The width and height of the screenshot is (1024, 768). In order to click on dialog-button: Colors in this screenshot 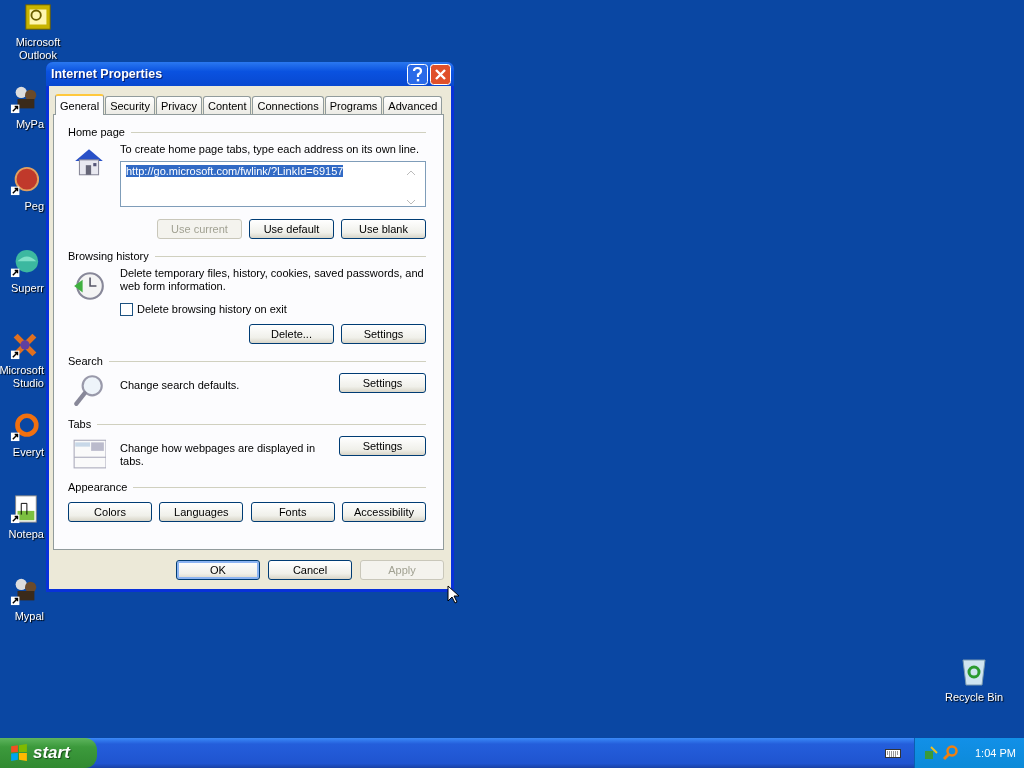, I will do `click(110, 512)`.